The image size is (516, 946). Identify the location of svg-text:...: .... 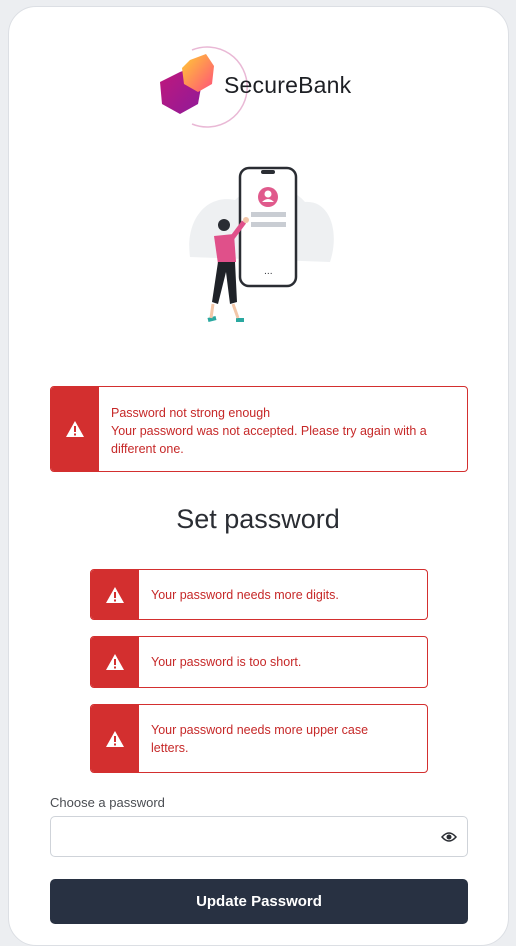
(268, 272).